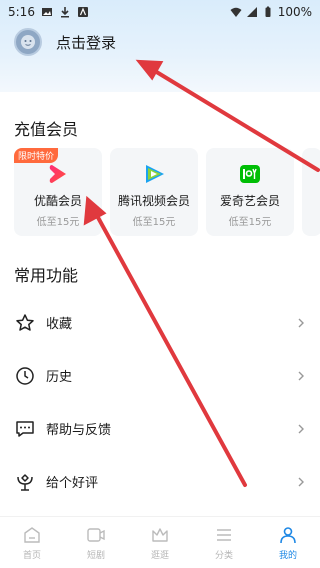 This screenshot has width=320, height=568. Describe the element at coordinates (287, 555) in the screenshot. I see `tab-label: 我的` at that location.